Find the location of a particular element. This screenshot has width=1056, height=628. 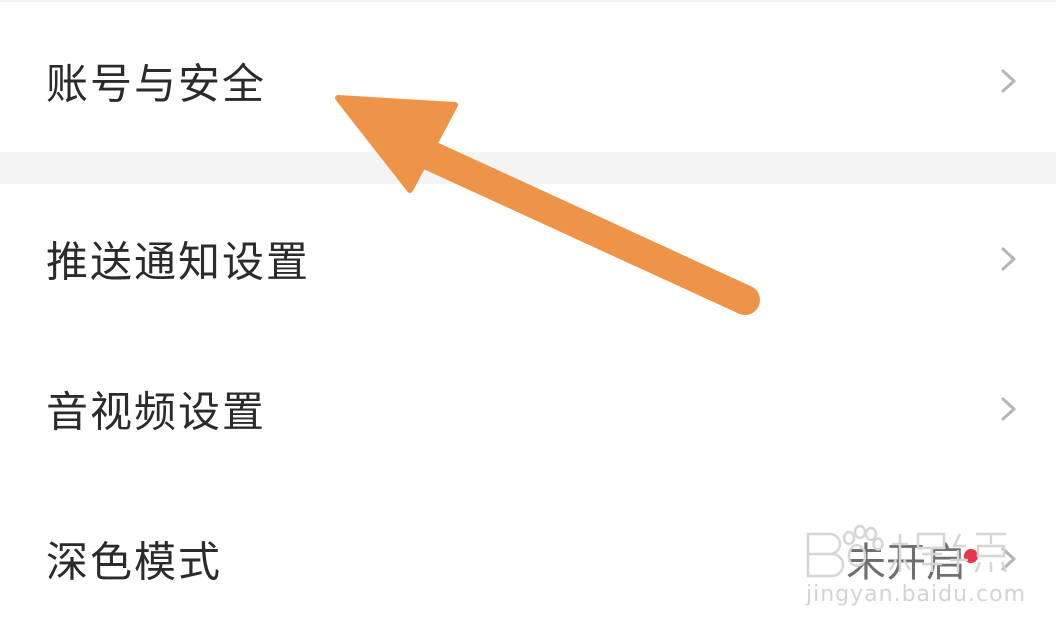

settings-item-label: 推送通知设置 is located at coordinates (178, 262).